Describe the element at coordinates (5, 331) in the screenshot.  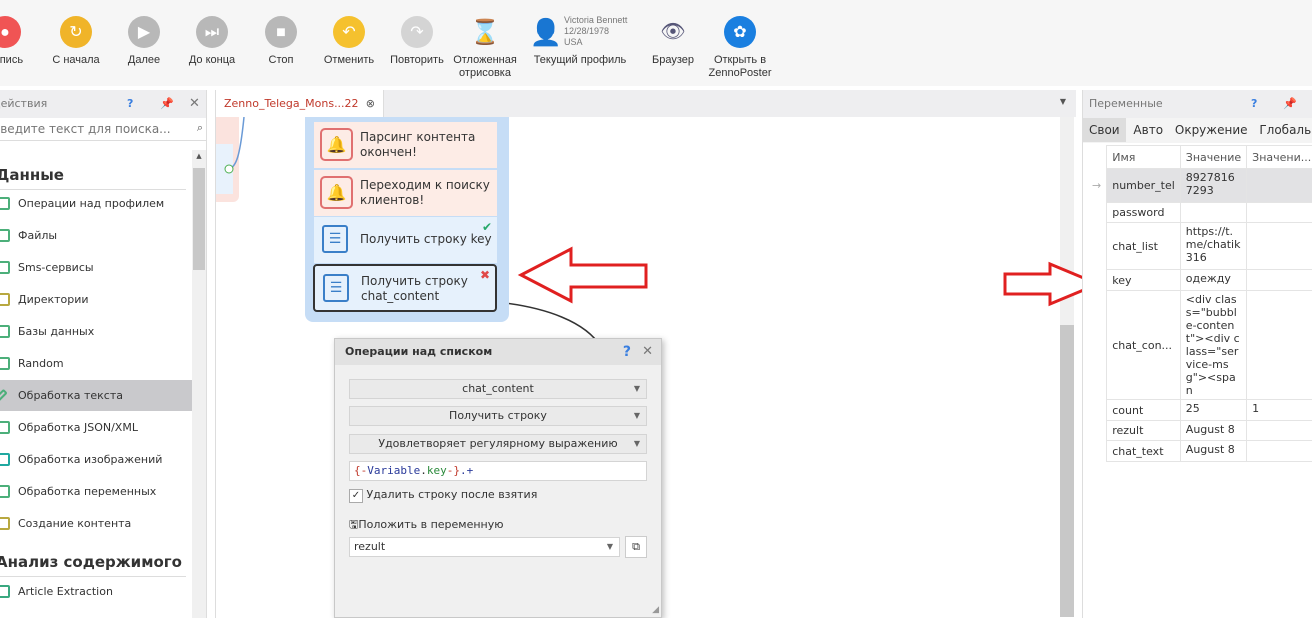
I see `database-icon` at that location.